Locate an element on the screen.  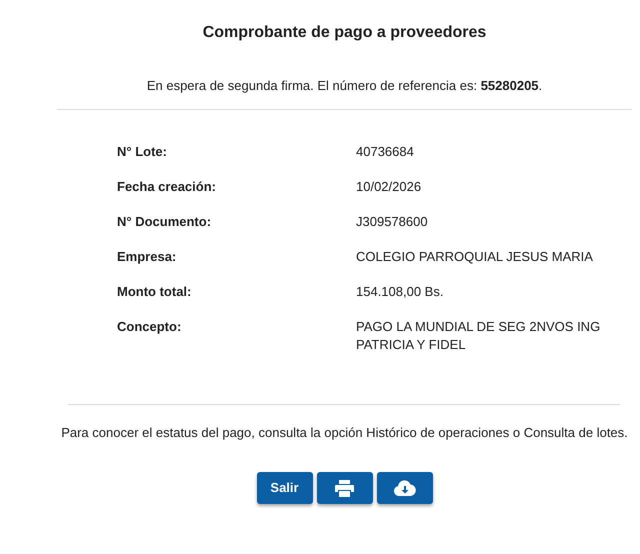
detail-label: Concepto: is located at coordinates (149, 327).